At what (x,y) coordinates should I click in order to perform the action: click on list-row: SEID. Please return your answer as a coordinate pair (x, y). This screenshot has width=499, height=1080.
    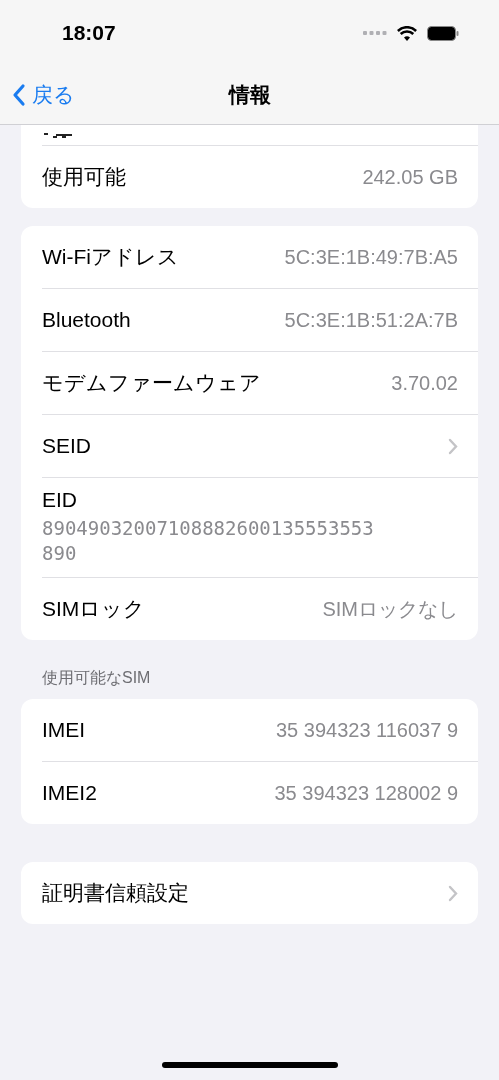
    Looking at the image, I should click on (260, 445).